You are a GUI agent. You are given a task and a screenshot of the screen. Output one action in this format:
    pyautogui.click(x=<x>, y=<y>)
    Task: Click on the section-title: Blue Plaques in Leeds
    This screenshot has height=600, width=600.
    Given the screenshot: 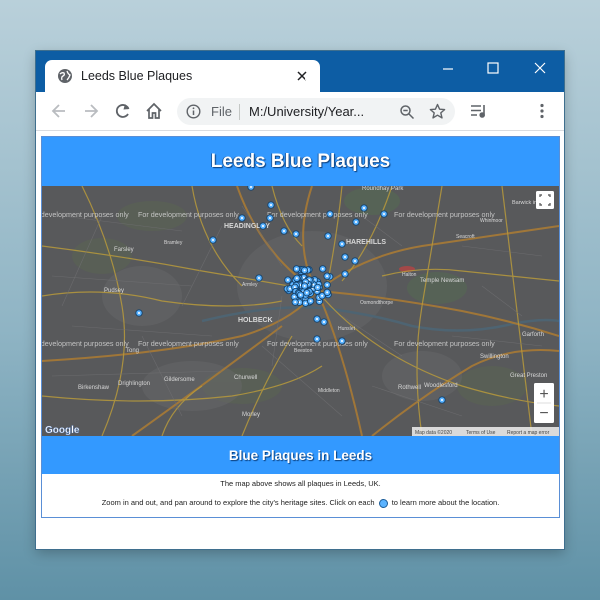 What is the action you would take?
    pyautogui.click(x=300, y=455)
    